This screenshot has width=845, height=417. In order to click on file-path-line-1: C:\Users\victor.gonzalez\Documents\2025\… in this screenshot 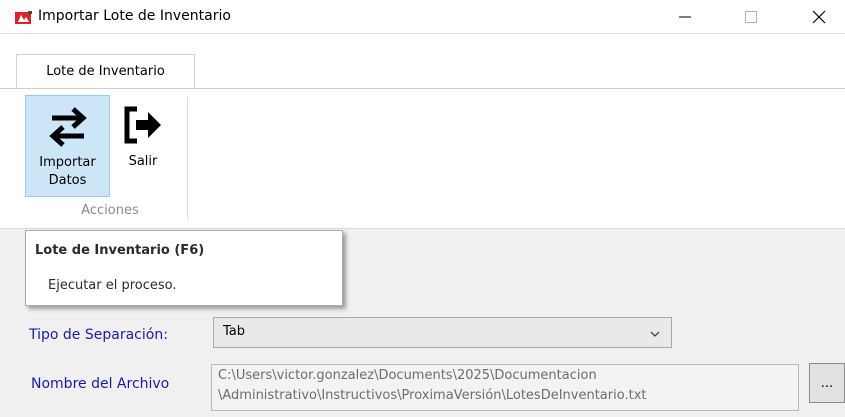, I will do `click(407, 375)`.